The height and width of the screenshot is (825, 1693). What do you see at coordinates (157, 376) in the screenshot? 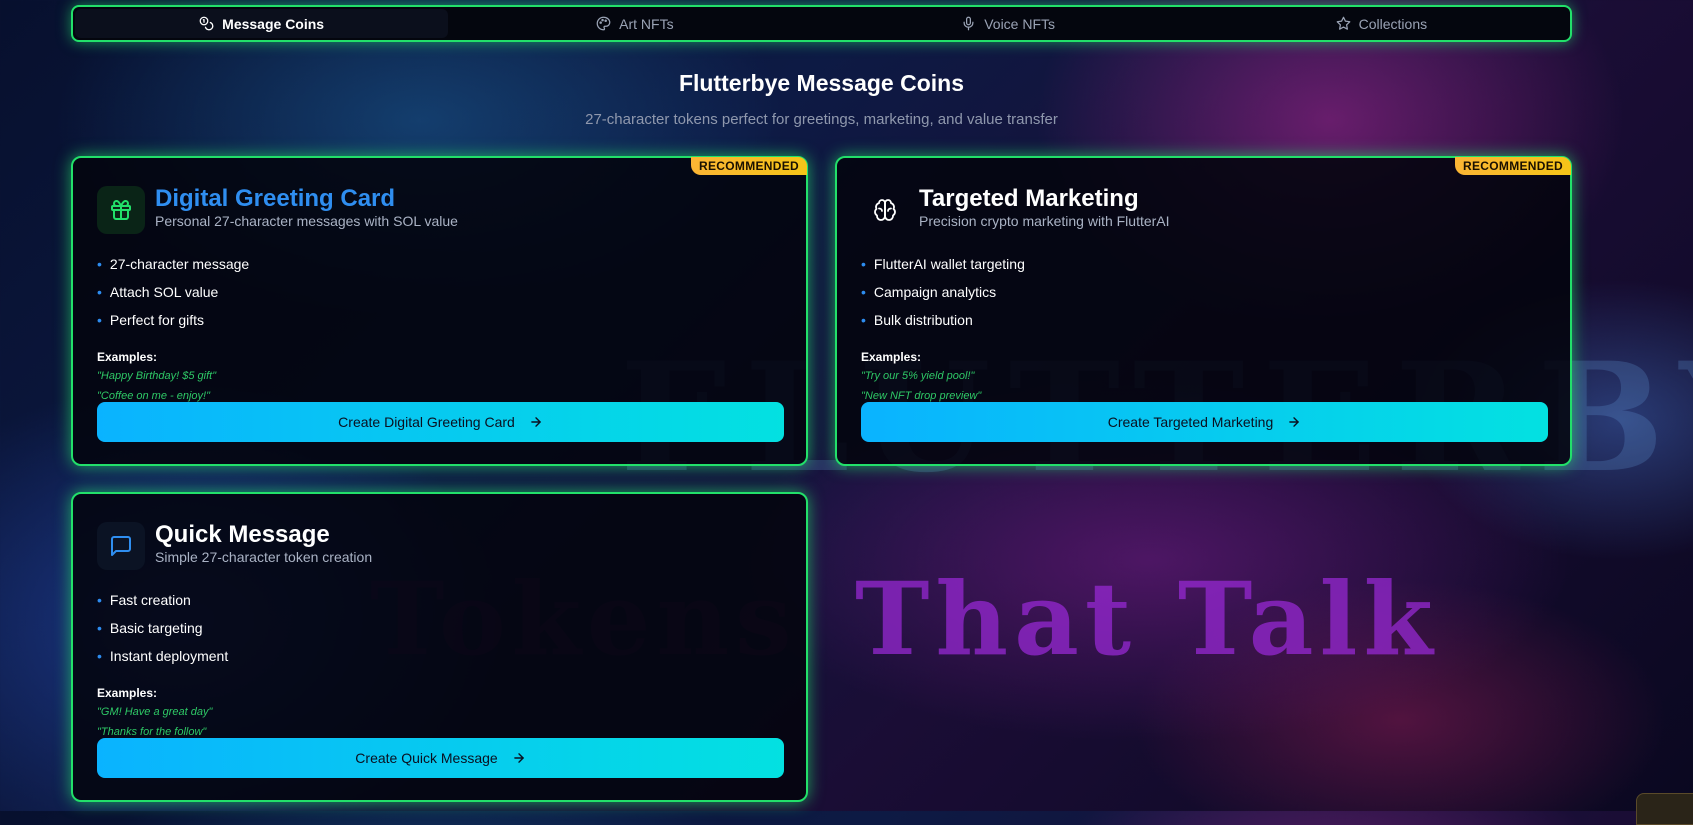
I see `example-text: "Happy Birthday! $5 gift"` at bounding box center [157, 376].